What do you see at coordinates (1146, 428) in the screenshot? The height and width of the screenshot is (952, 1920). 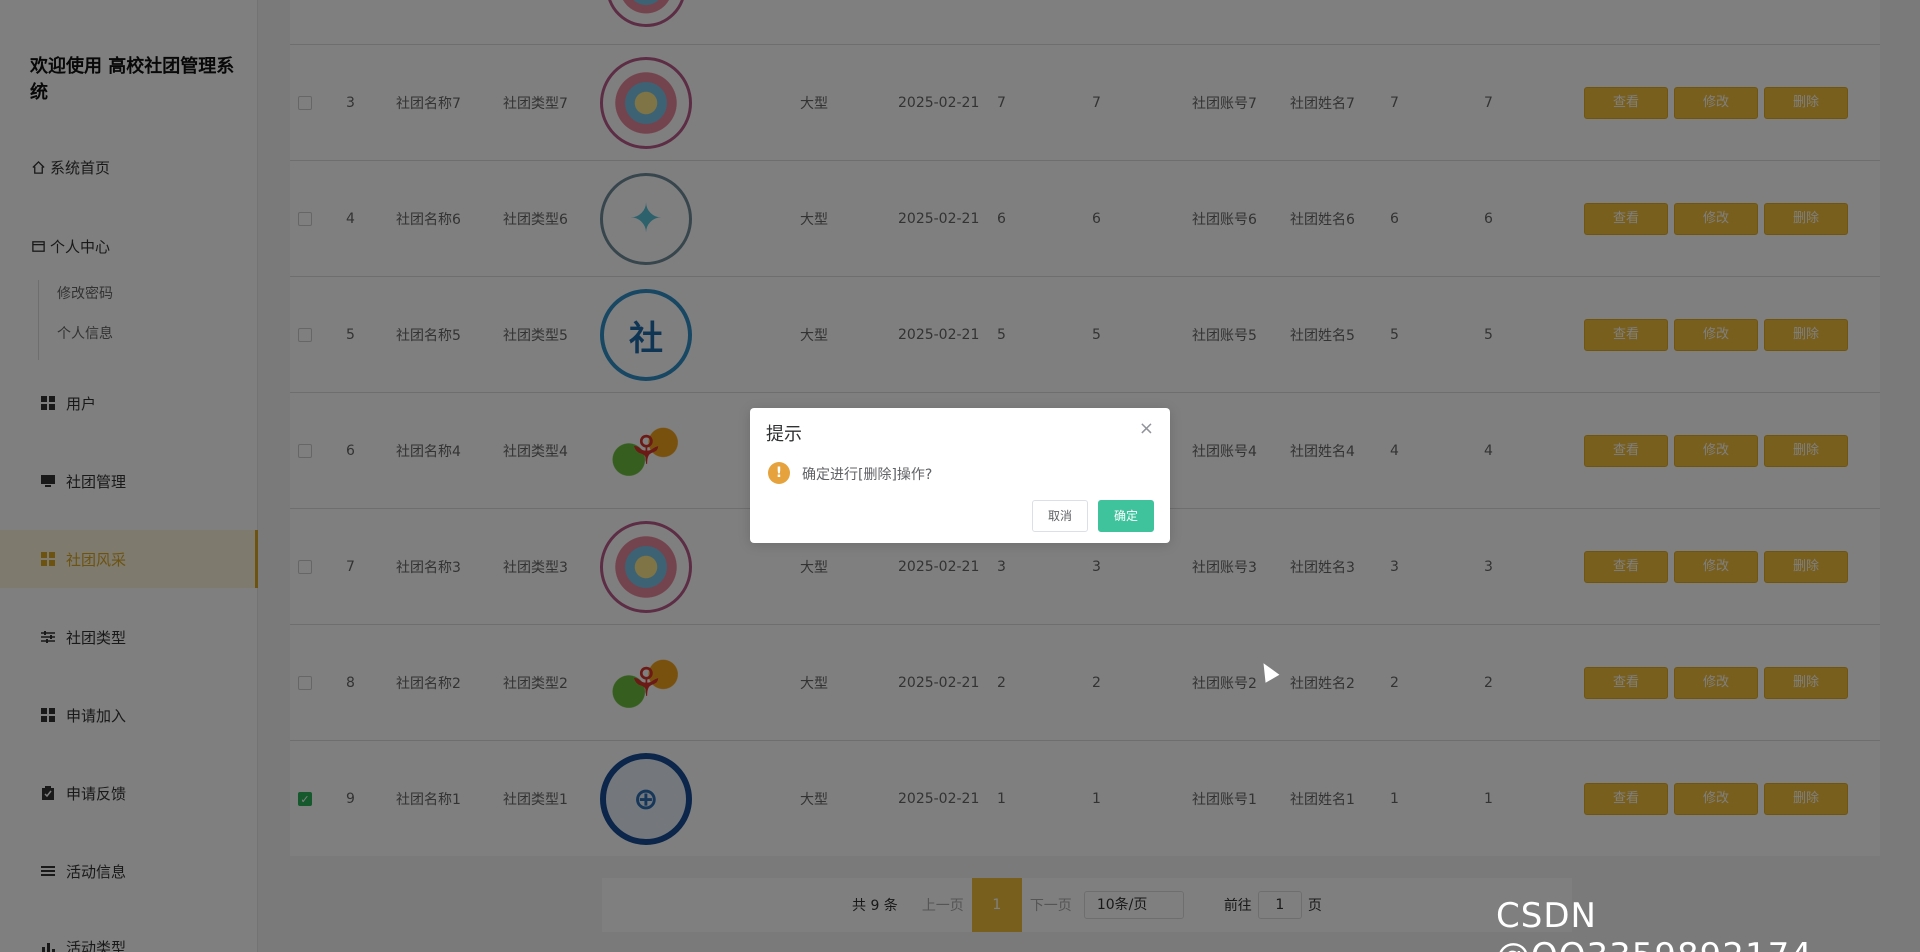 I see `close-icon: ×` at bounding box center [1146, 428].